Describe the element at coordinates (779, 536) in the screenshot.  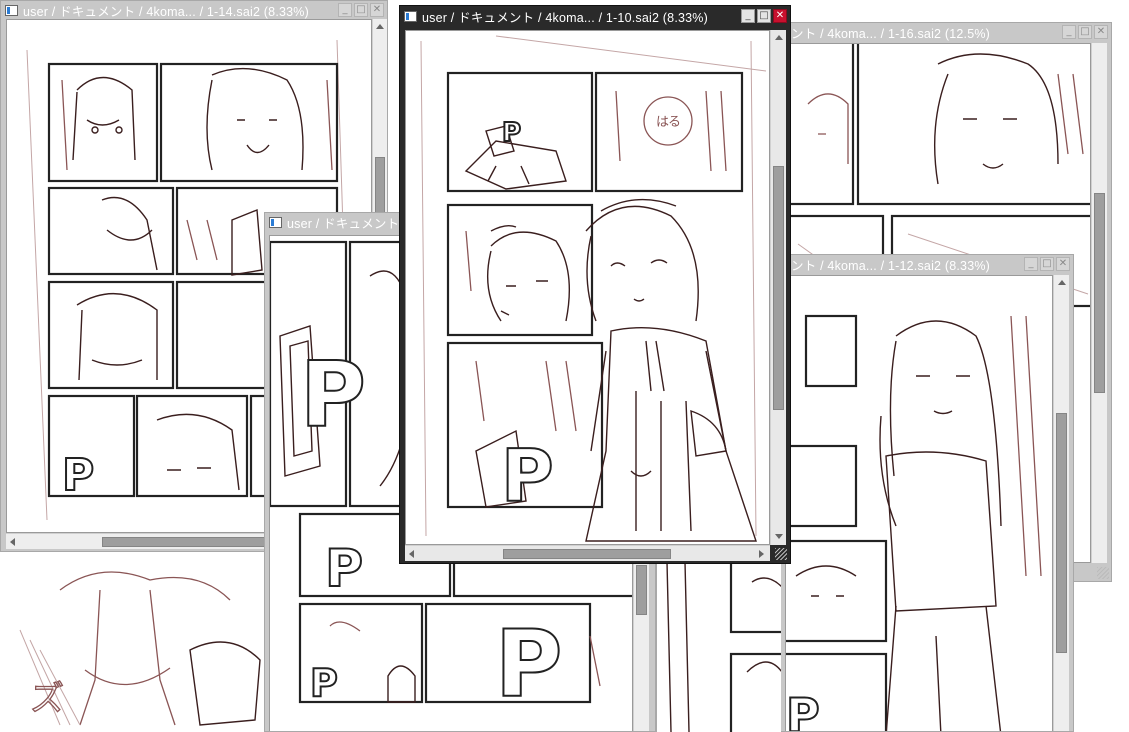
I see `scroll-down-icon` at that location.